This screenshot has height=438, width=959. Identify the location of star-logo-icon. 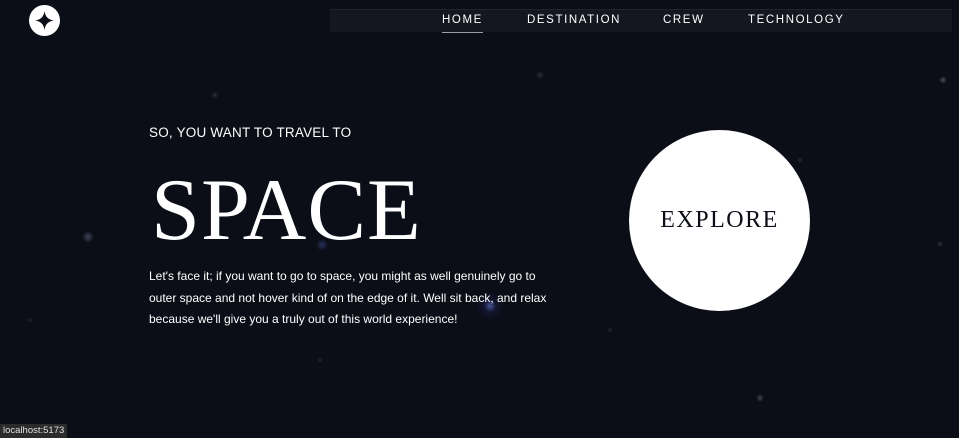
(44, 20).